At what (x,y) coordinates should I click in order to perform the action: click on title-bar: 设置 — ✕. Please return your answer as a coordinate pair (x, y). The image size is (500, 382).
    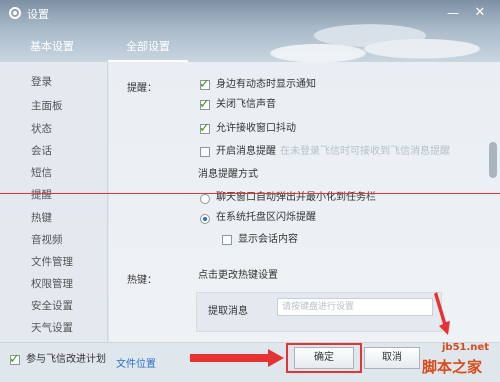
    Looking at the image, I should click on (250, 13).